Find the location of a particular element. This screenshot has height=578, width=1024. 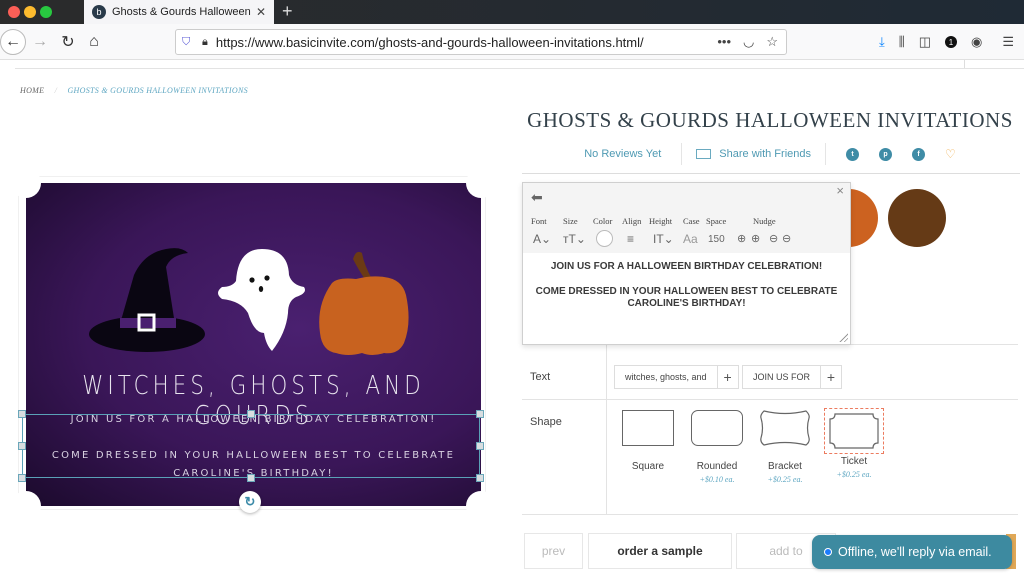

tool-label-size: Size is located at coordinates (570, 221).